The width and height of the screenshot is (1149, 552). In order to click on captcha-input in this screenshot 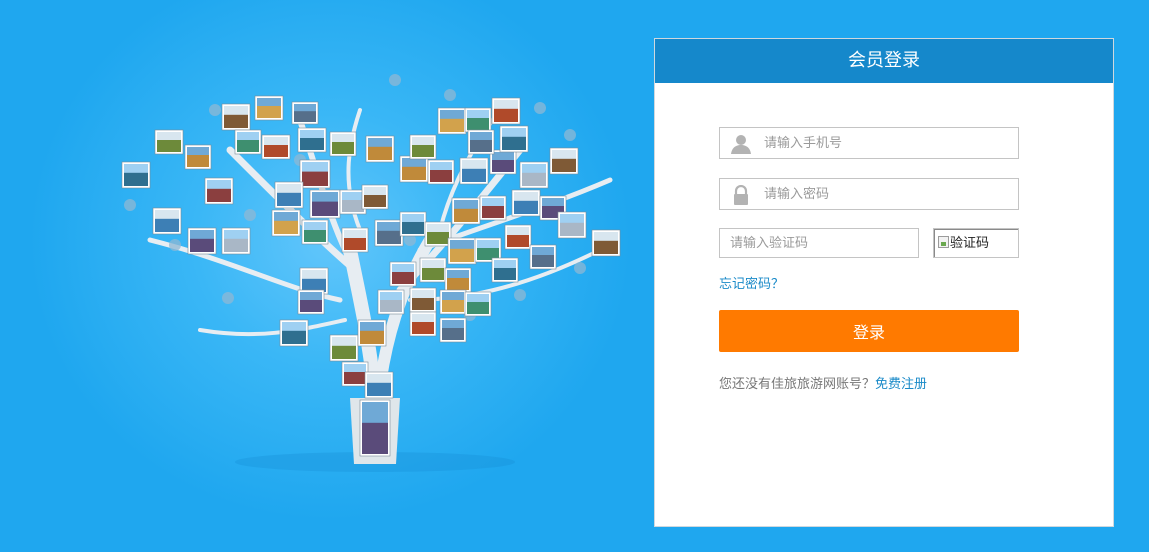, I will do `click(819, 243)`.